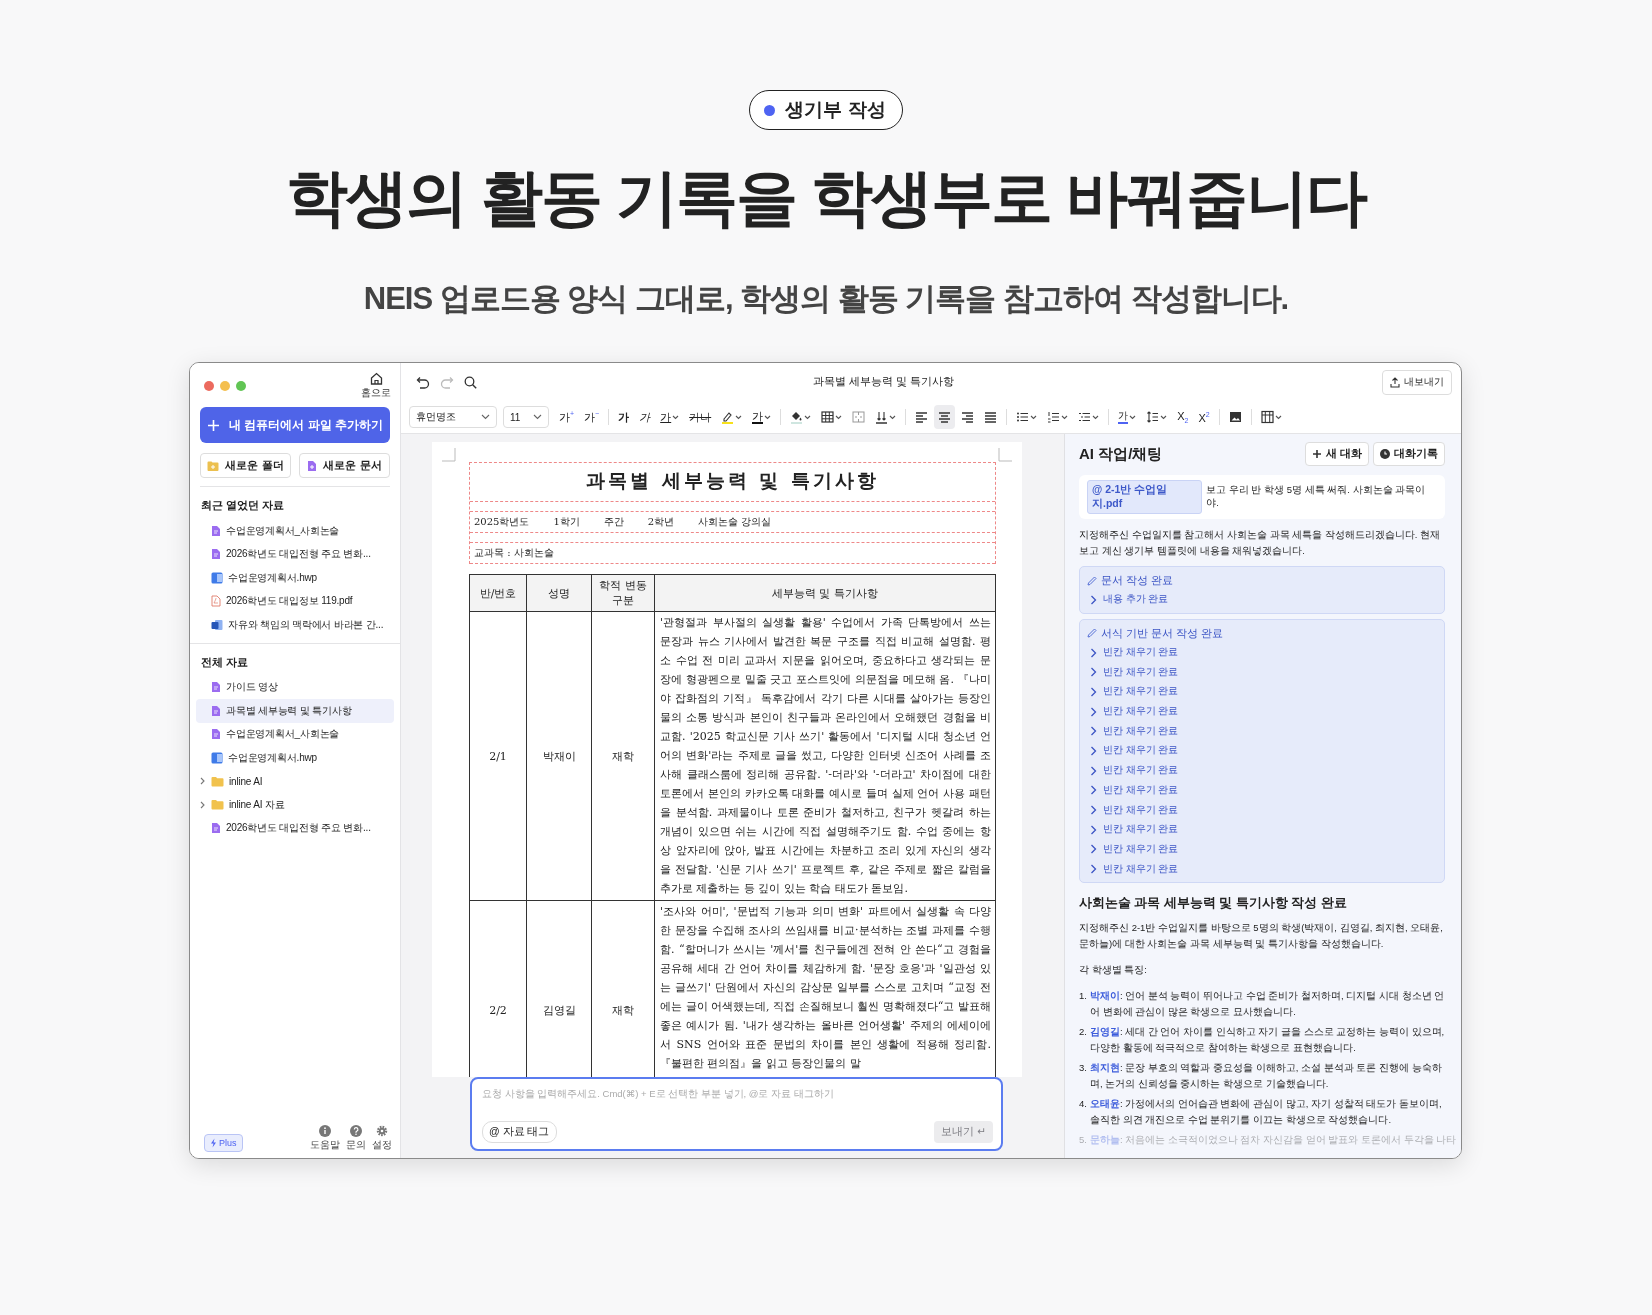 The width and height of the screenshot is (1652, 1315). What do you see at coordinates (1083, 1067) in the screenshot?
I see `list-number: 3.` at bounding box center [1083, 1067].